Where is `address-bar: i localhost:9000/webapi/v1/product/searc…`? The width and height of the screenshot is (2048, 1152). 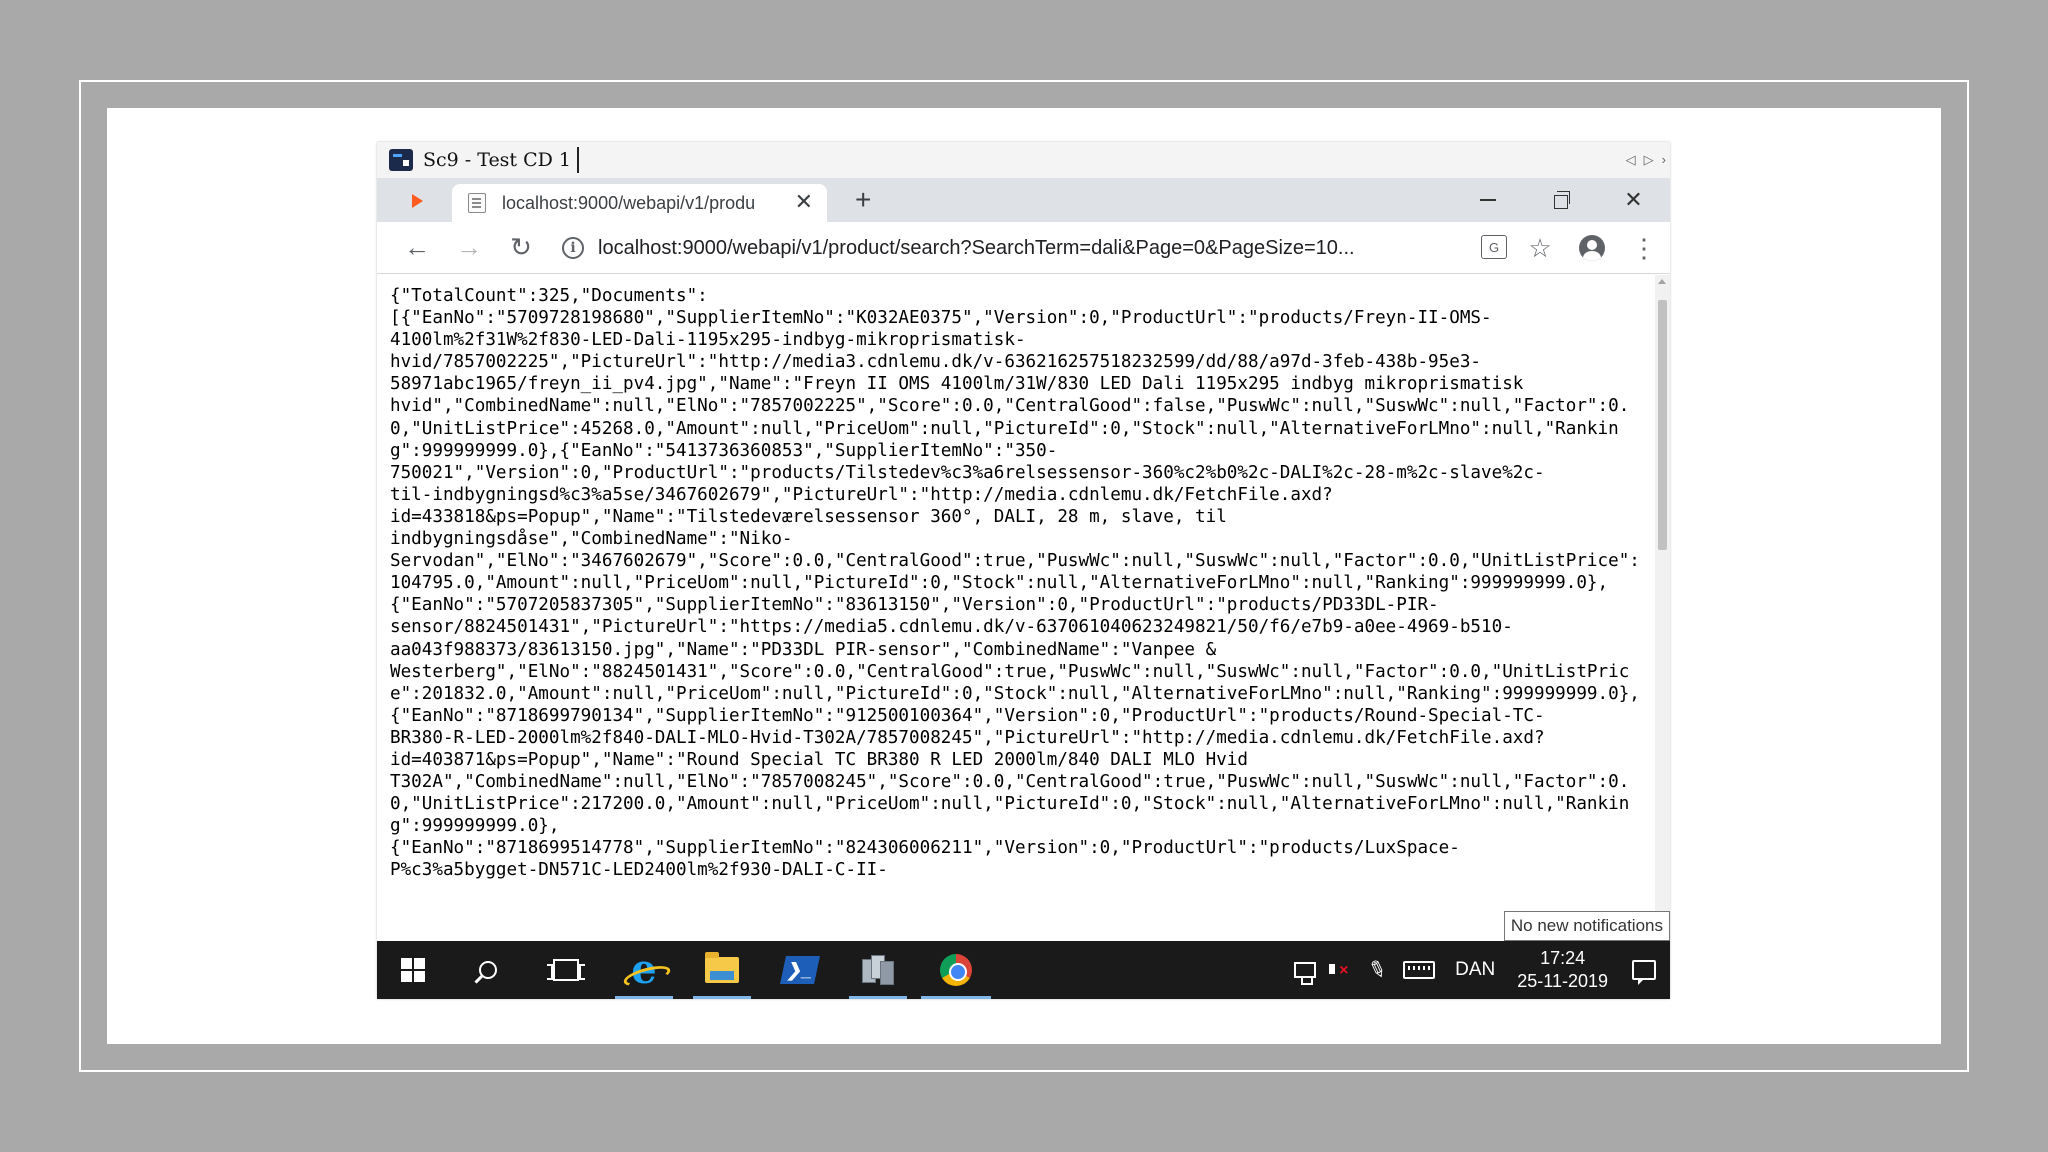
address-bar: i localhost:9000/webapi/v1/product/searc… is located at coordinates (1029, 248).